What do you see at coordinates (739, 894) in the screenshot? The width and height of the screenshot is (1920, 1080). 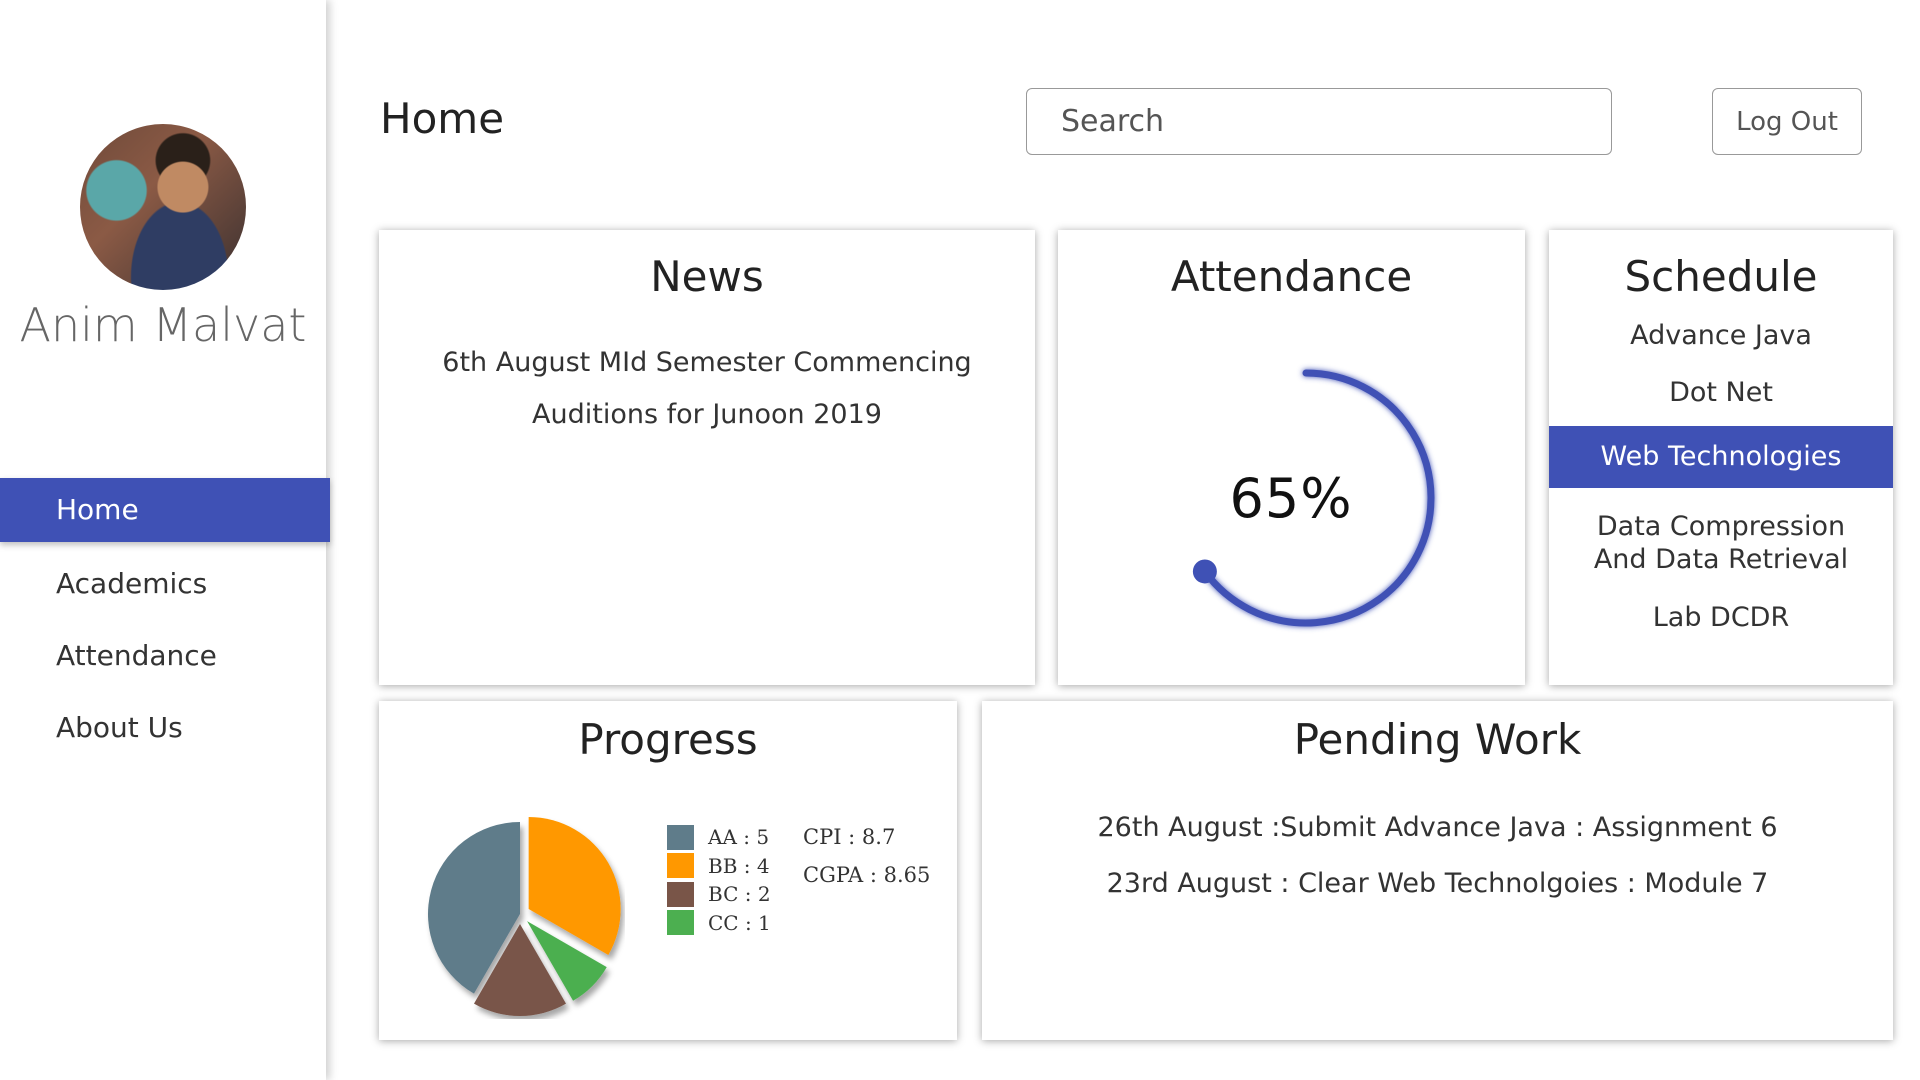 I see `legend-label: BC : 2` at bounding box center [739, 894].